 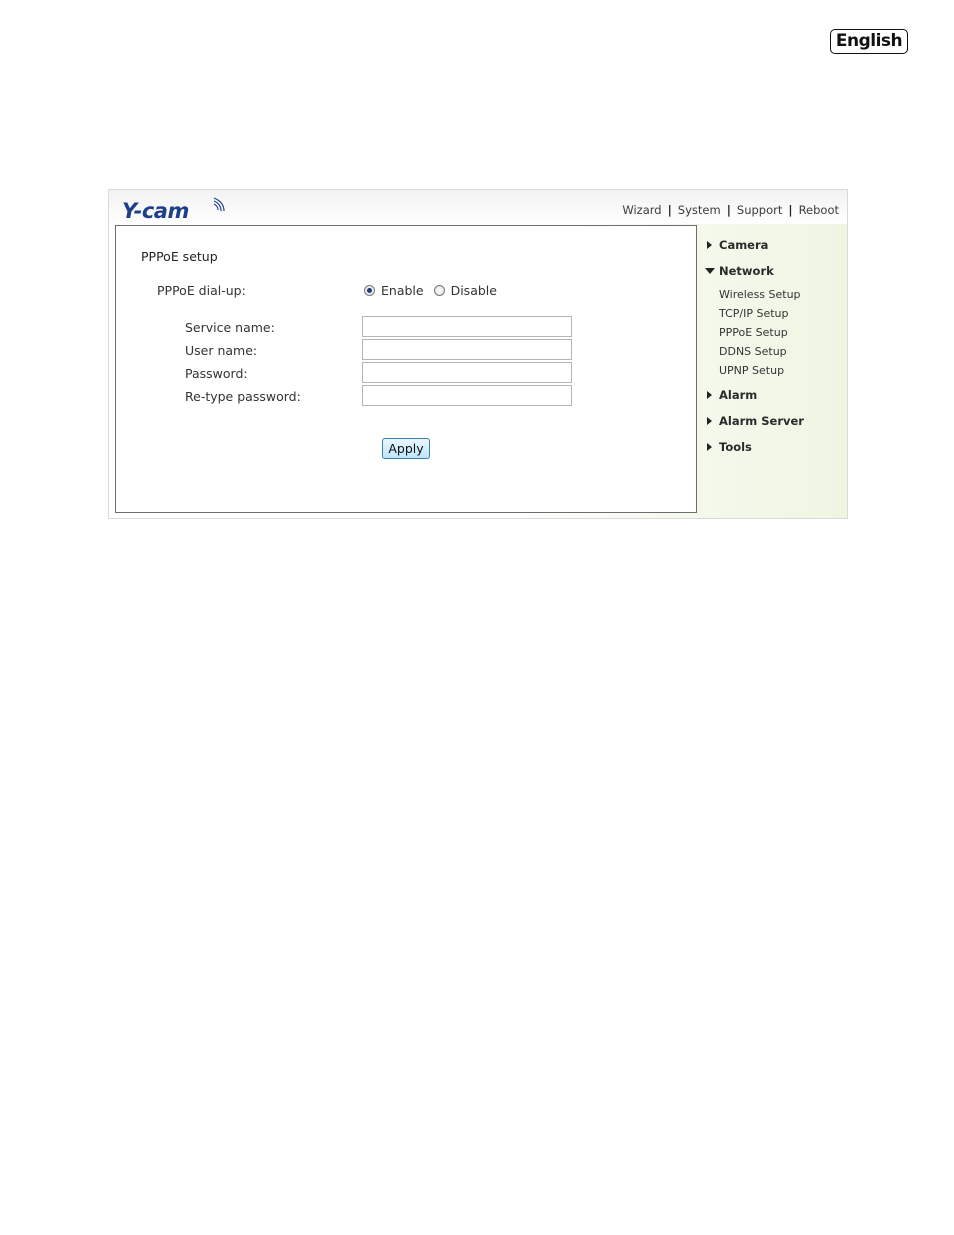 What do you see at coordinates (439, 290) in the screenshot?
I see `disable-radio` at bounding box center [439, 290].